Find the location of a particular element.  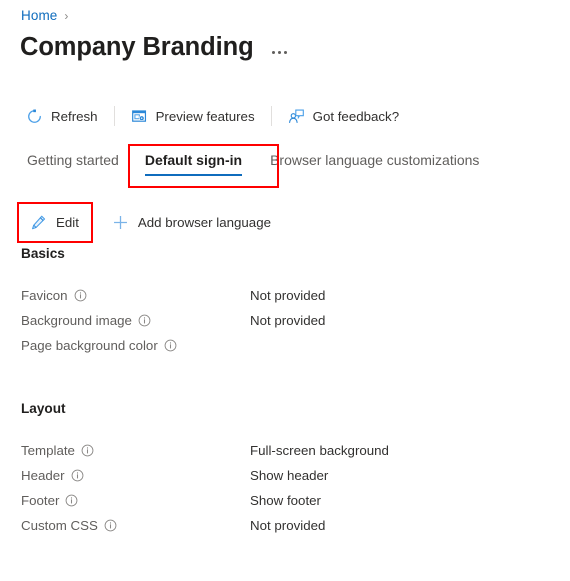

tab-getting-started: Getting started is located at coordinates (73, 164).